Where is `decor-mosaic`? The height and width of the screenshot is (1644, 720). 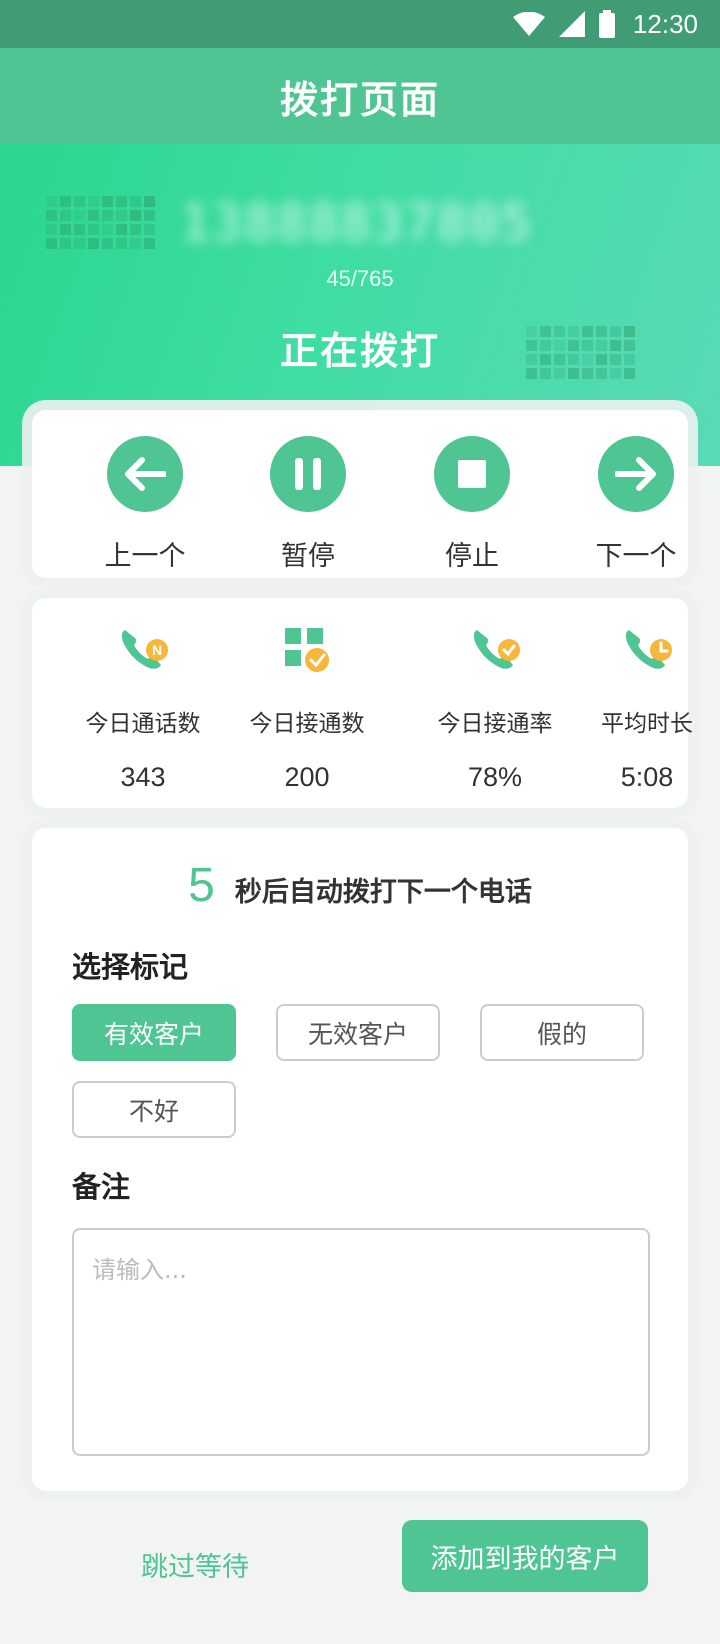 decor-mosaic is located at coordinates (580, 352).